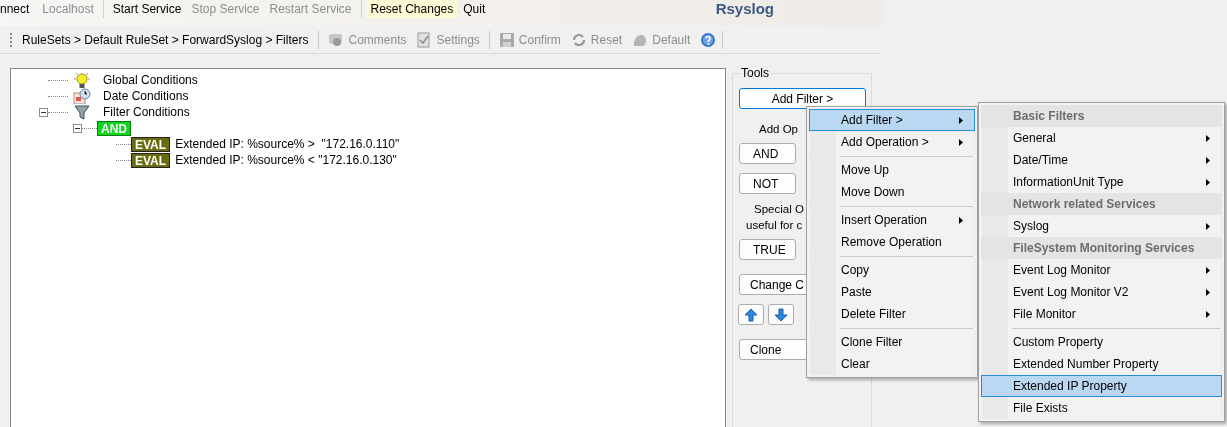  I want to click on tool-button: Add Filter >, so click(802, 98).